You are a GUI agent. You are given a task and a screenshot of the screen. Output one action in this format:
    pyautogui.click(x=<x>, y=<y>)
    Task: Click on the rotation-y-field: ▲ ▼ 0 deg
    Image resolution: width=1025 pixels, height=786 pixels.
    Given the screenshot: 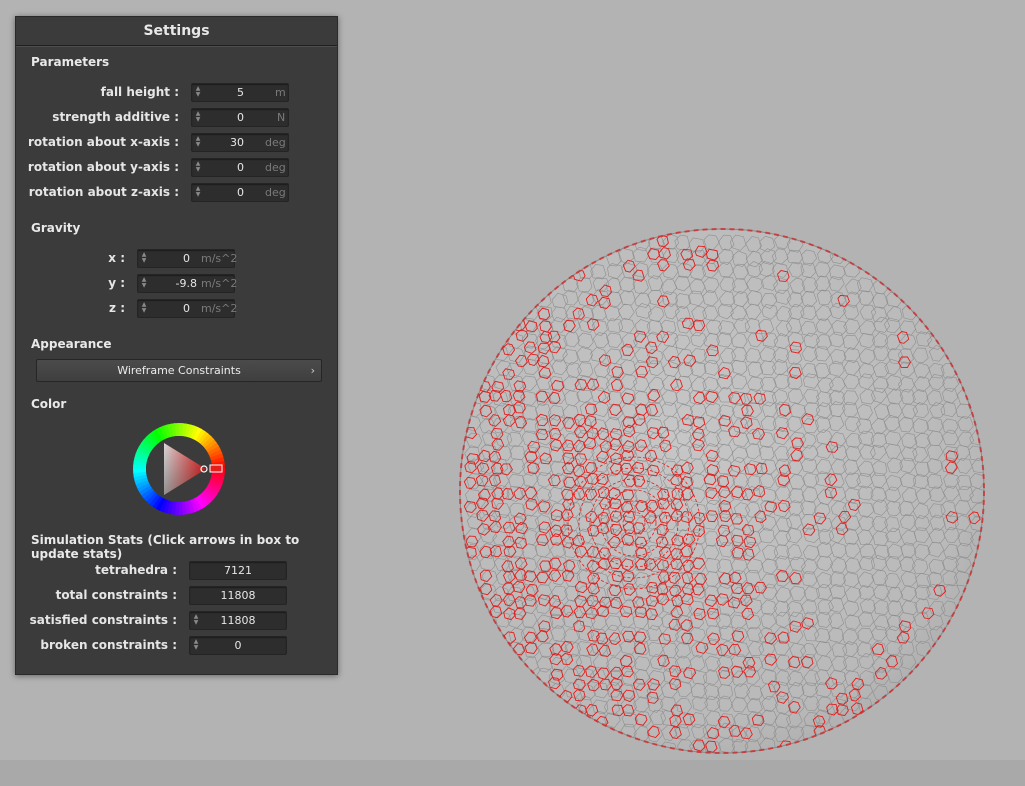 What is the action you would take?
    pyautogui.click(x=240, y=167)
    